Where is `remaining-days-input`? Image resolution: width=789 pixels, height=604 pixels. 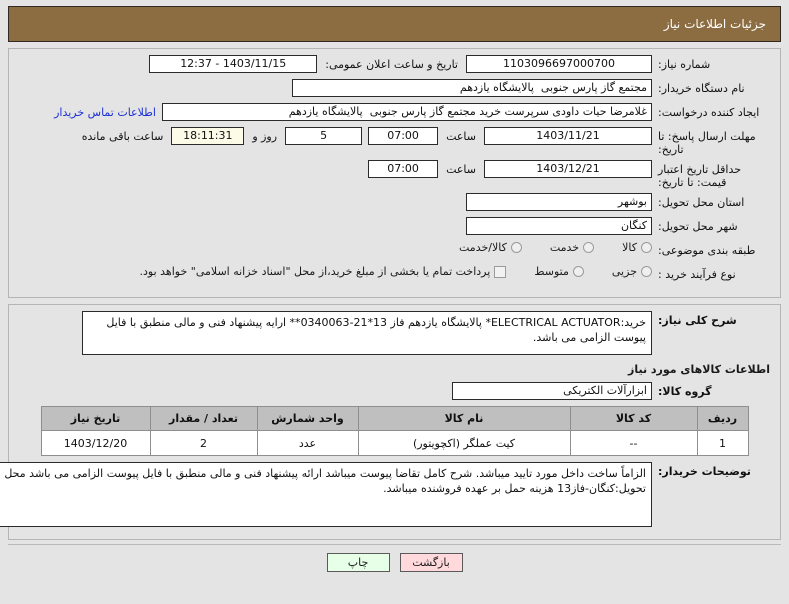 remaining-days-input is located at coordinates (324, 136).